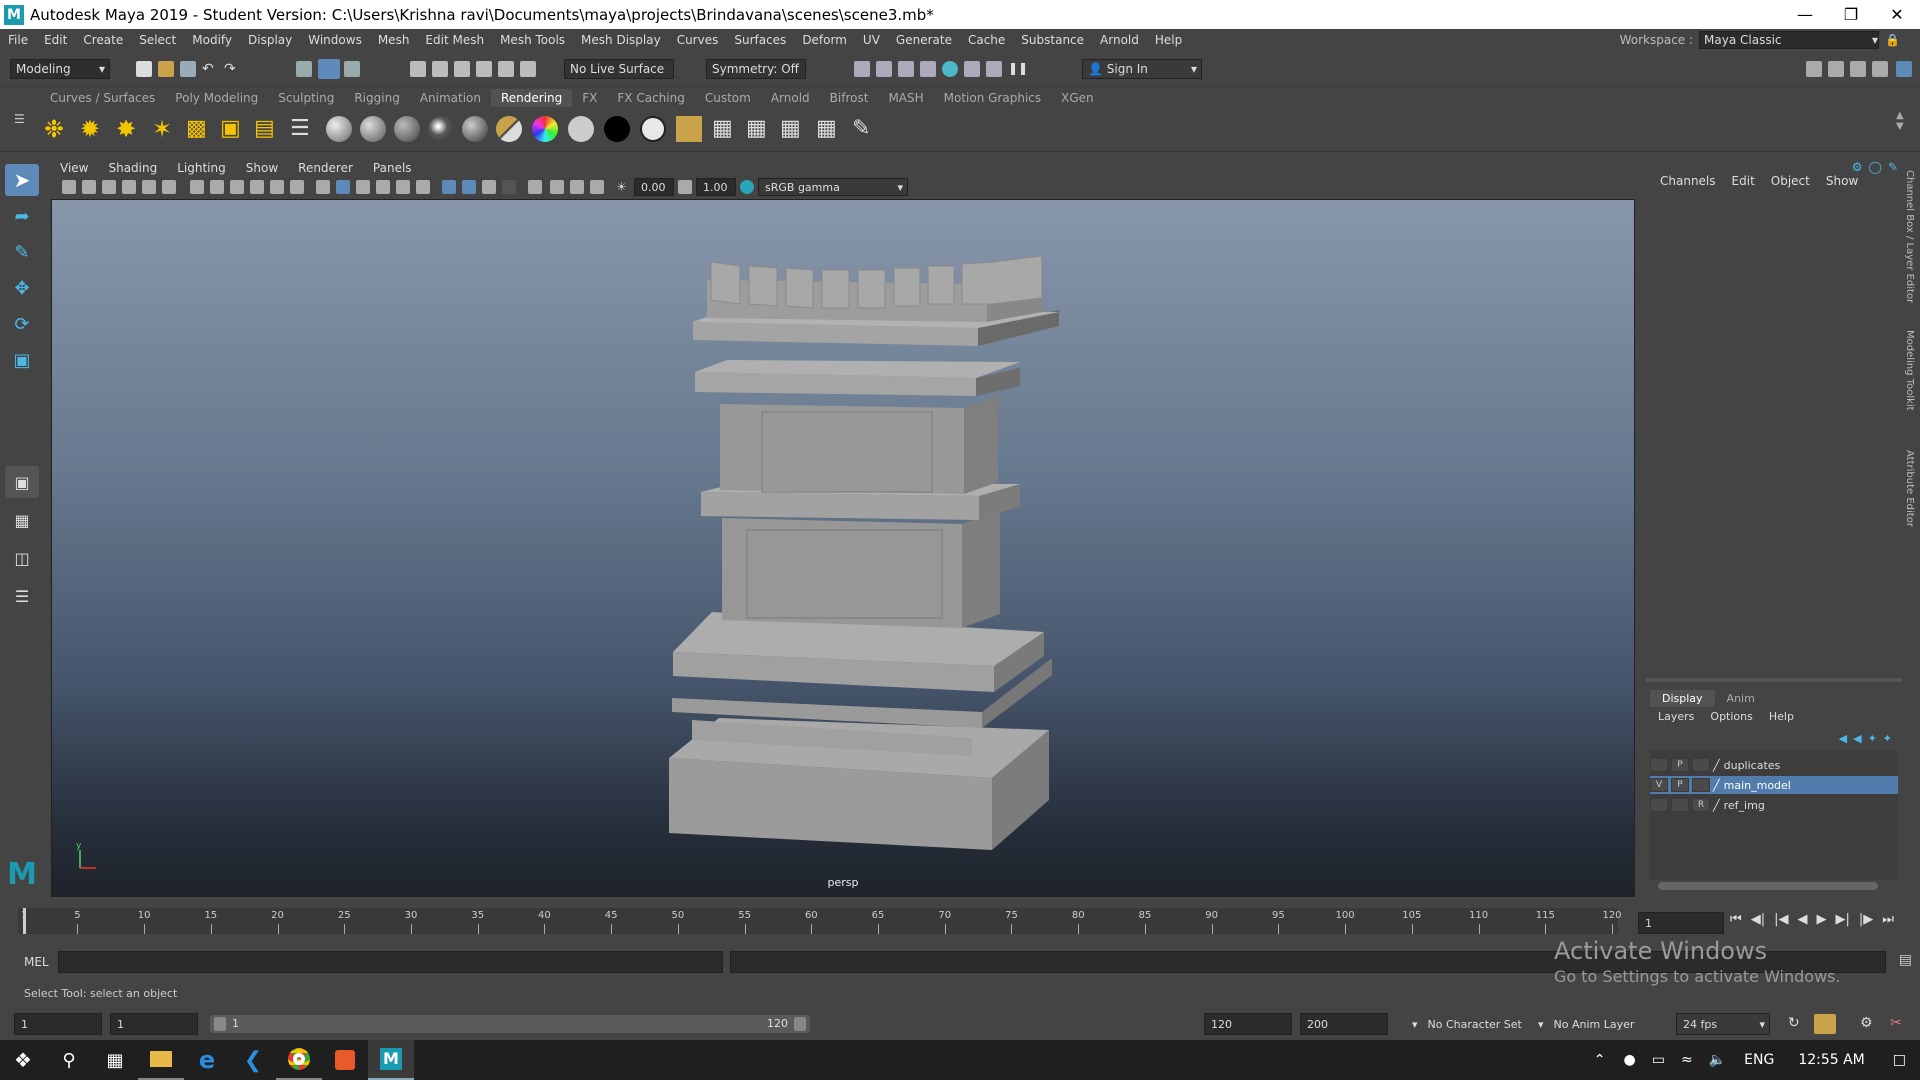  What do you see at coordinates (93, 129) in the screenshot?
I see `directional-light-icon: ✹` at bounding box center [93, 129].